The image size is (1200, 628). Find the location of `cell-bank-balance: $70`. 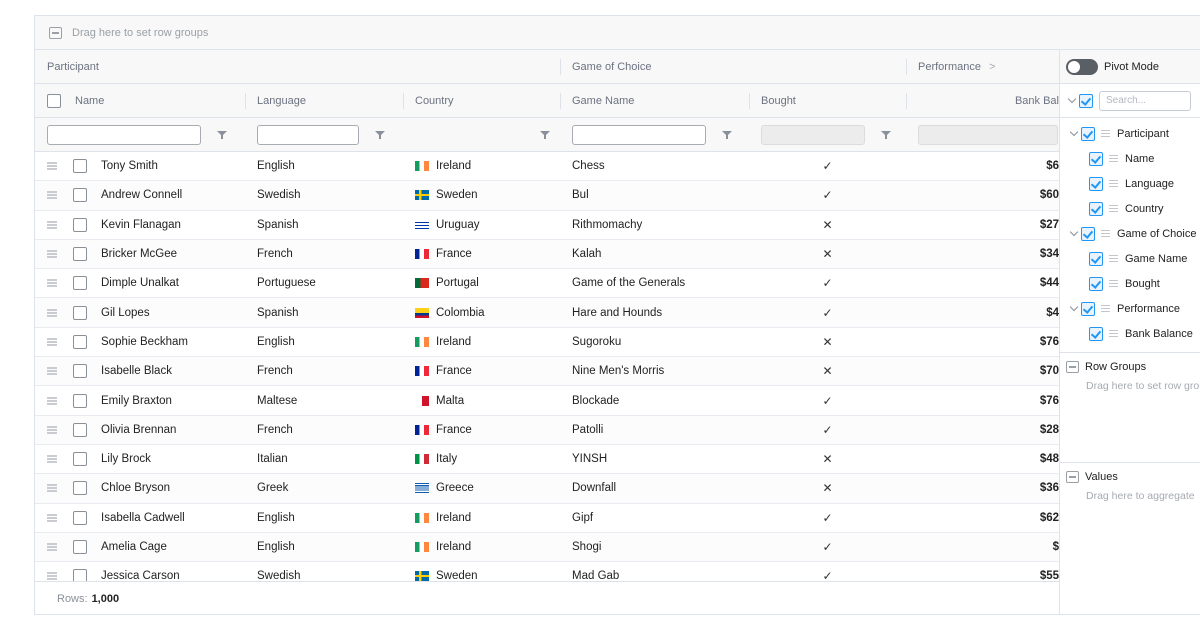

cell-bank-balance: $70 is located at coordinates (982, 371).